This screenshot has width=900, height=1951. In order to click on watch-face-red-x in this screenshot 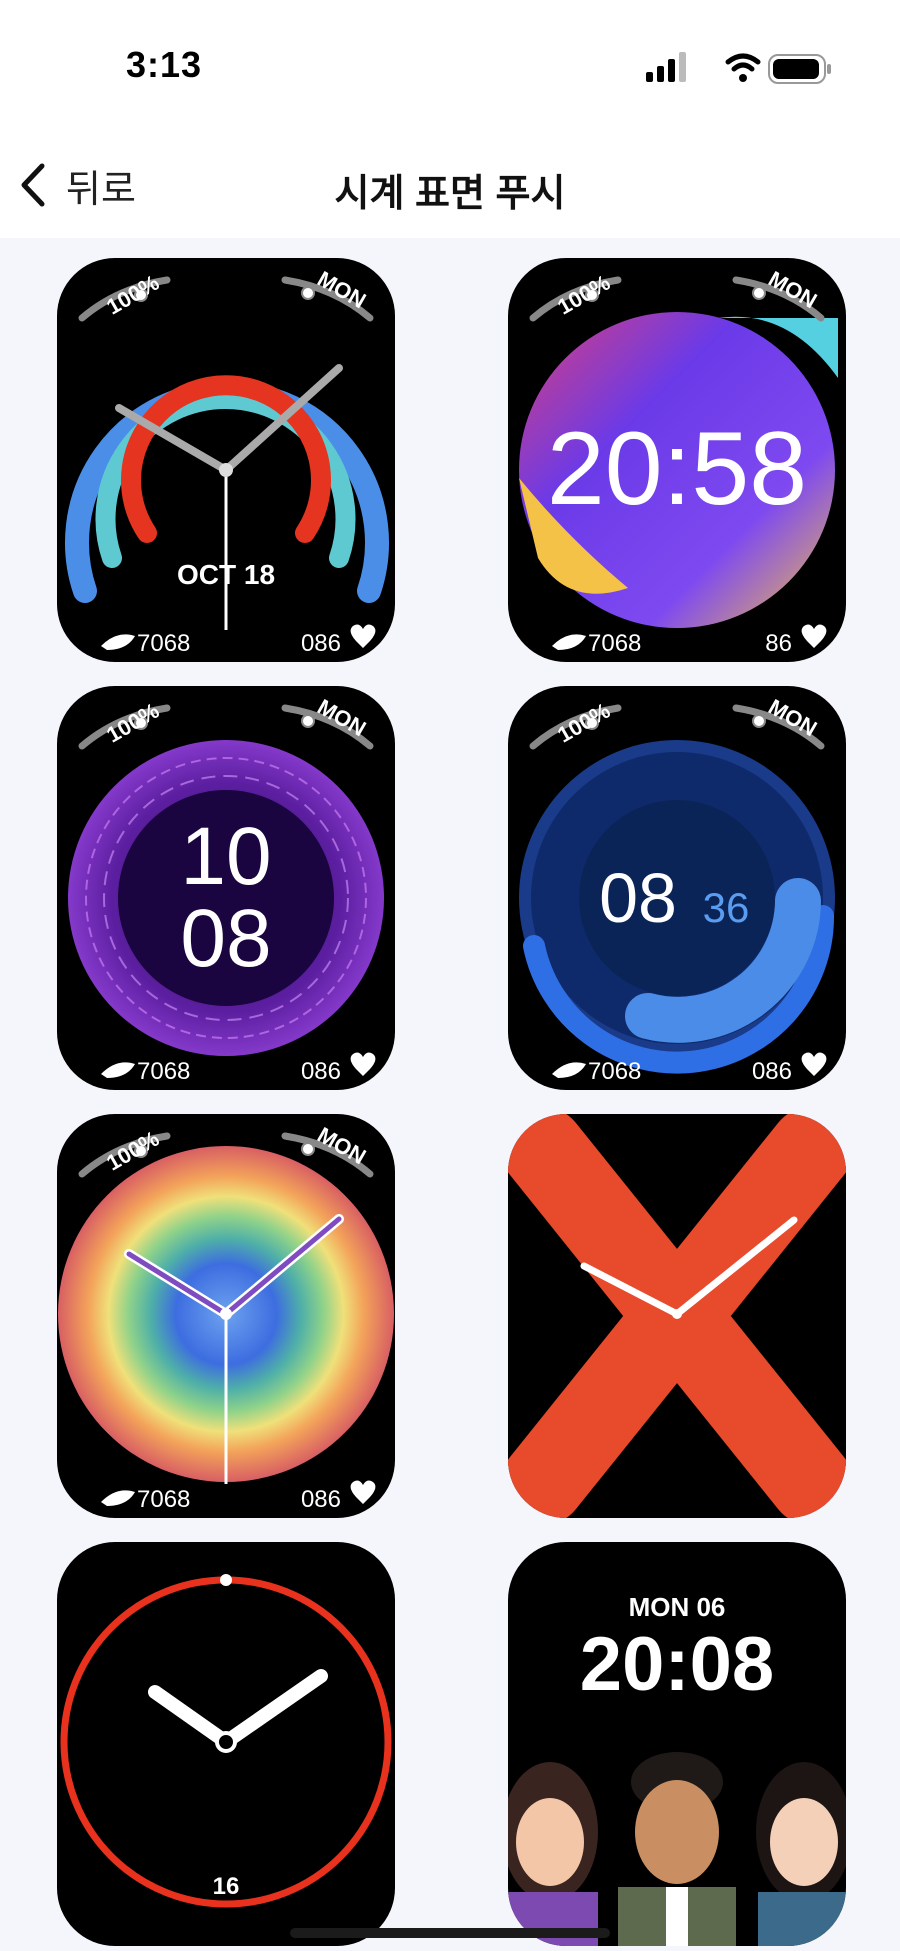, I will do `click(677, 1316)`.